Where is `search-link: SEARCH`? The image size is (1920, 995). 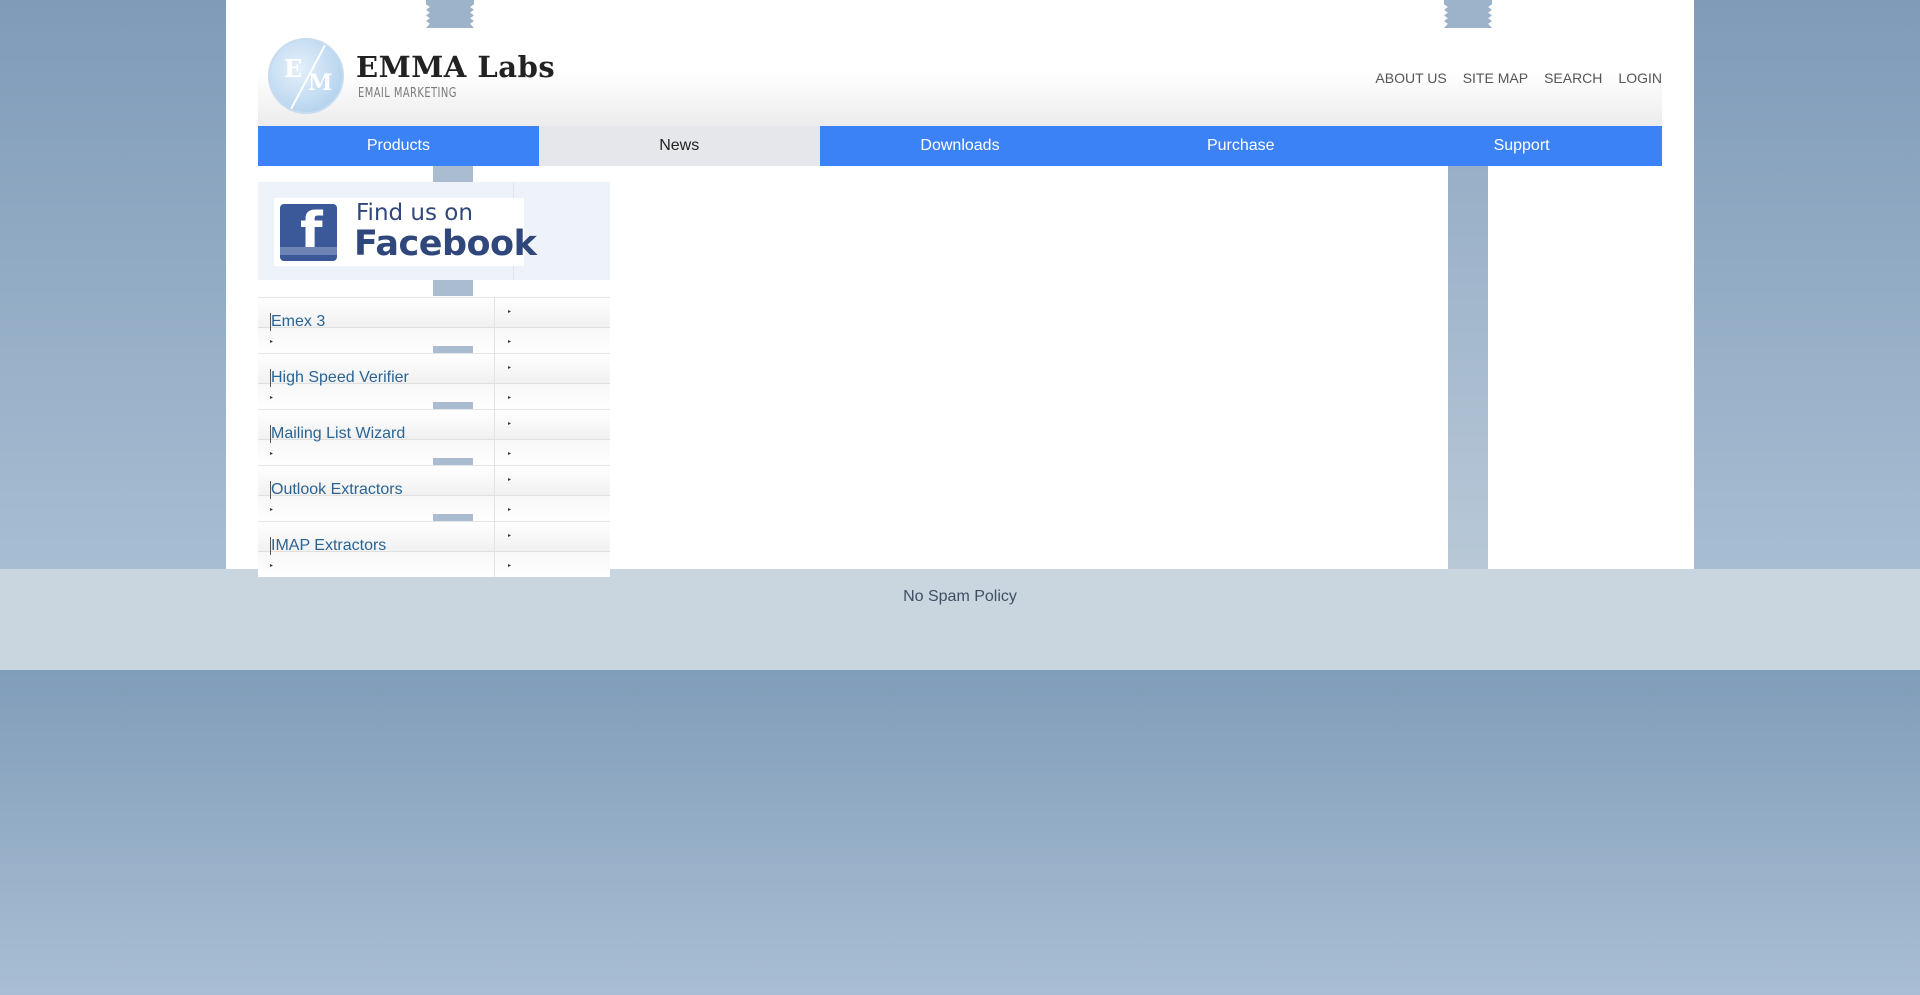
search-link: SEARCH is located at coordinates (1573, 78).